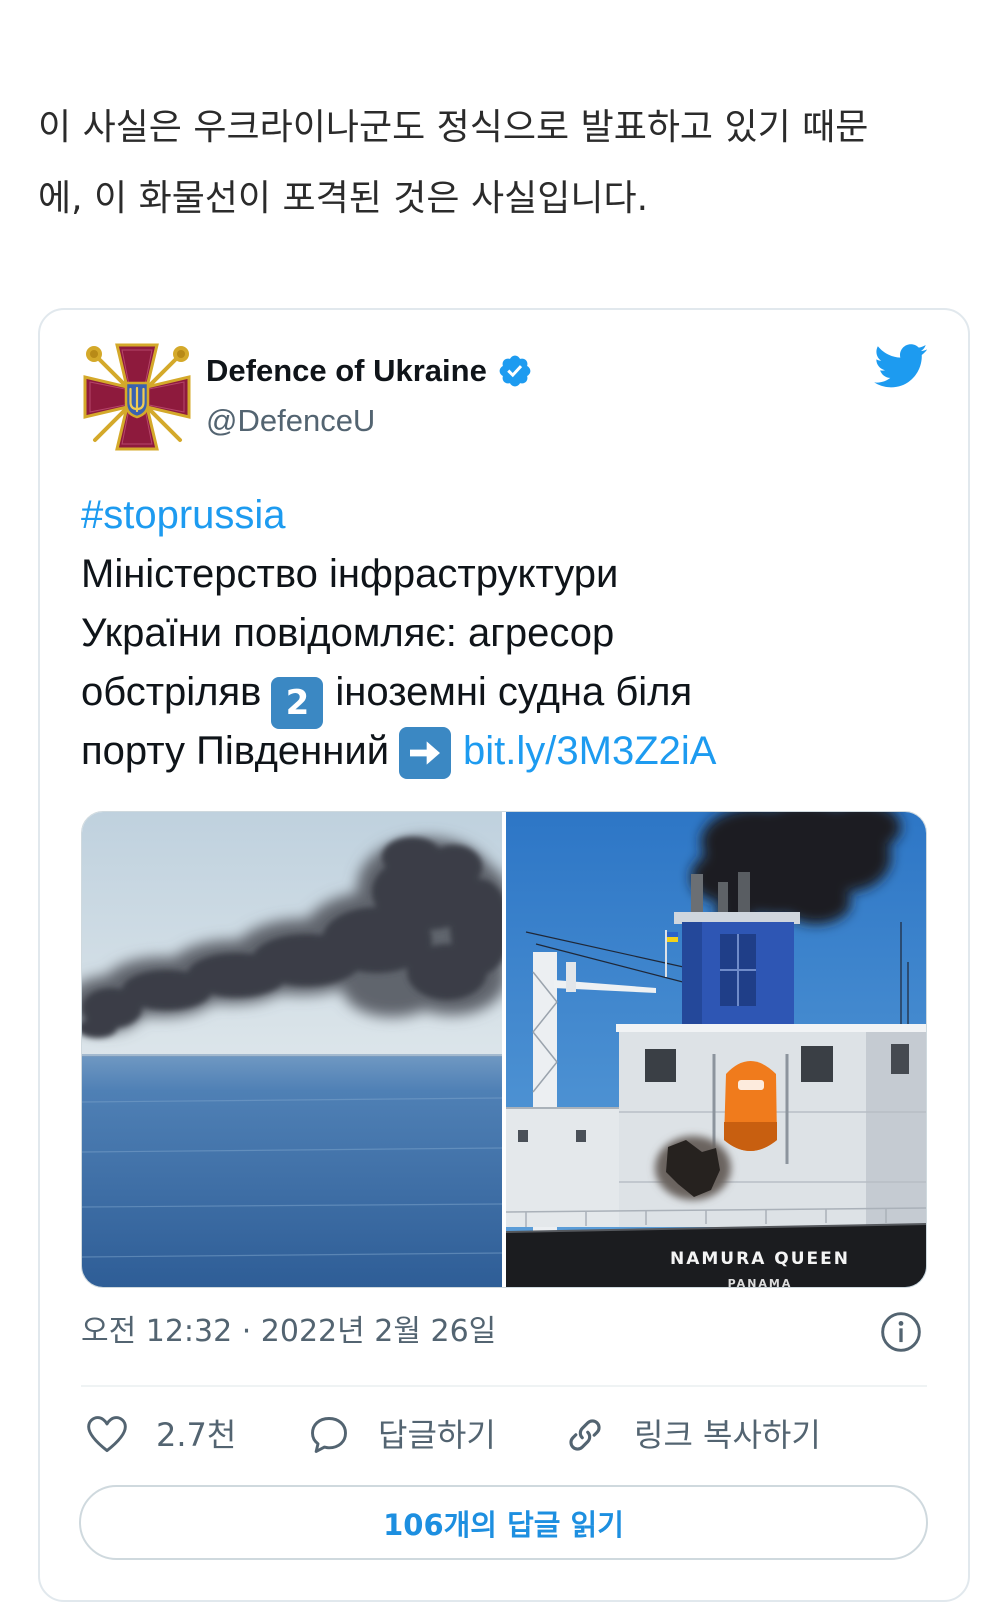 Image resolution: width=1000 pixels, height=1622 pixels. I want to click on tweet-text-segment: обстріляв, so click(171, 692).